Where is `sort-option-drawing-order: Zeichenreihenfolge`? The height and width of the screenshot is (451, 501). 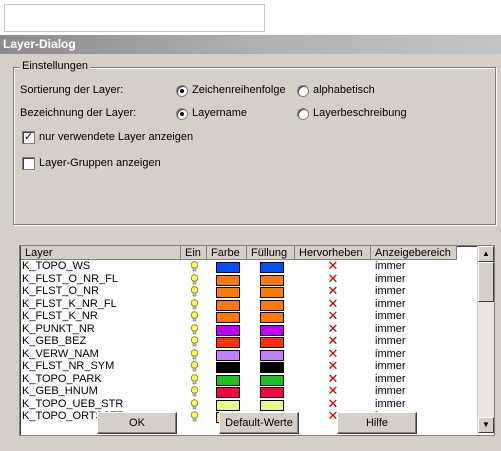
sort-option-drawing-order: Zeichenreihenfolge is located at coordinates (239, 90).